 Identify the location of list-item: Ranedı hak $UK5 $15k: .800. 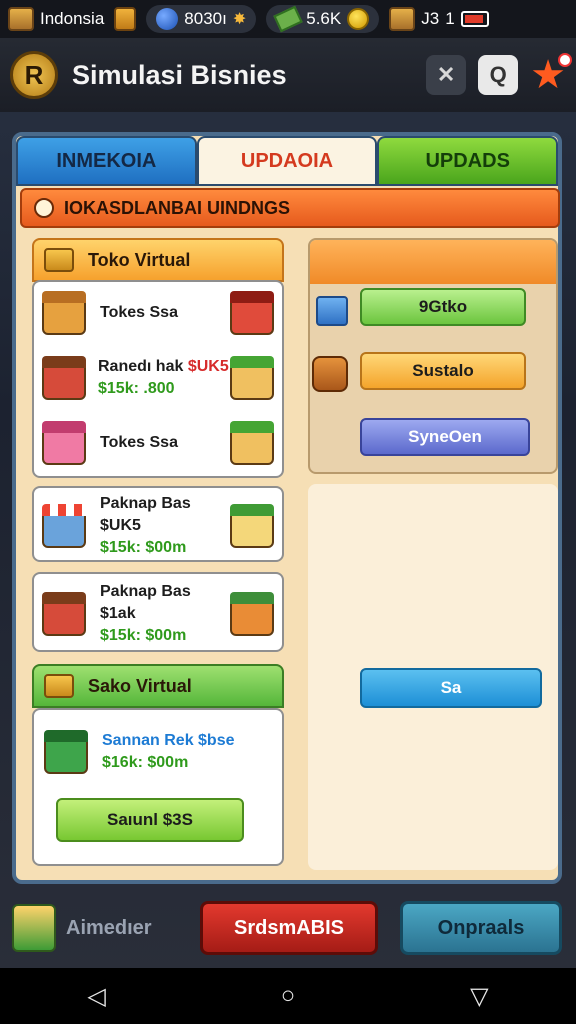
(158, 378).